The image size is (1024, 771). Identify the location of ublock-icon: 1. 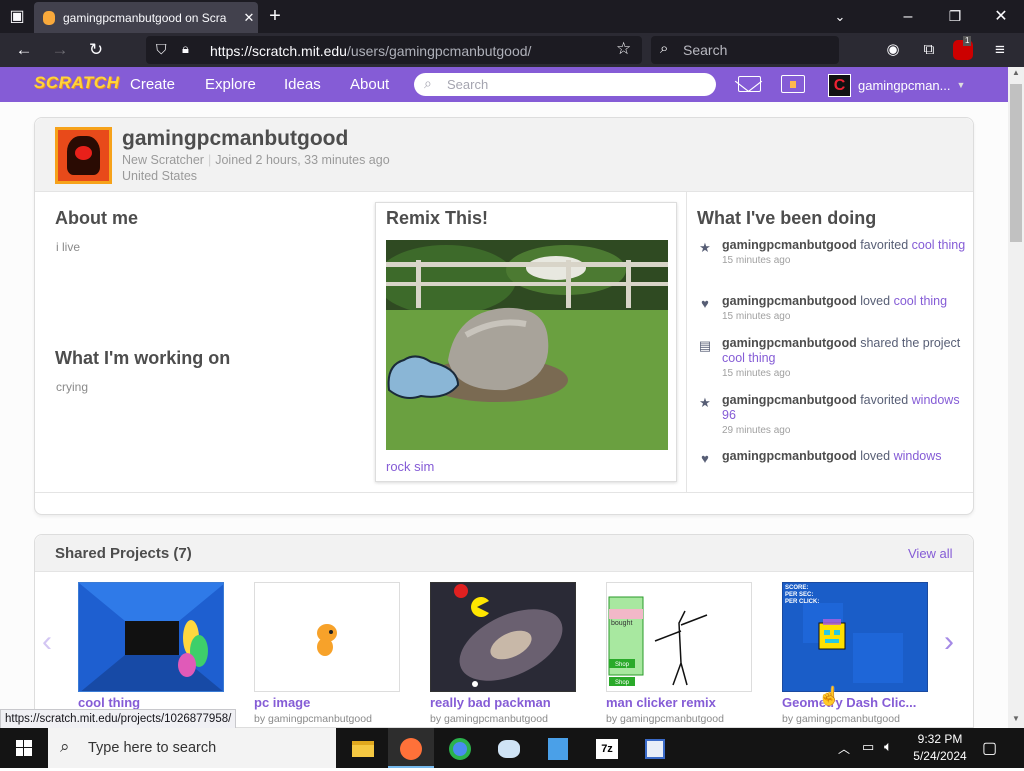
(963, 48).